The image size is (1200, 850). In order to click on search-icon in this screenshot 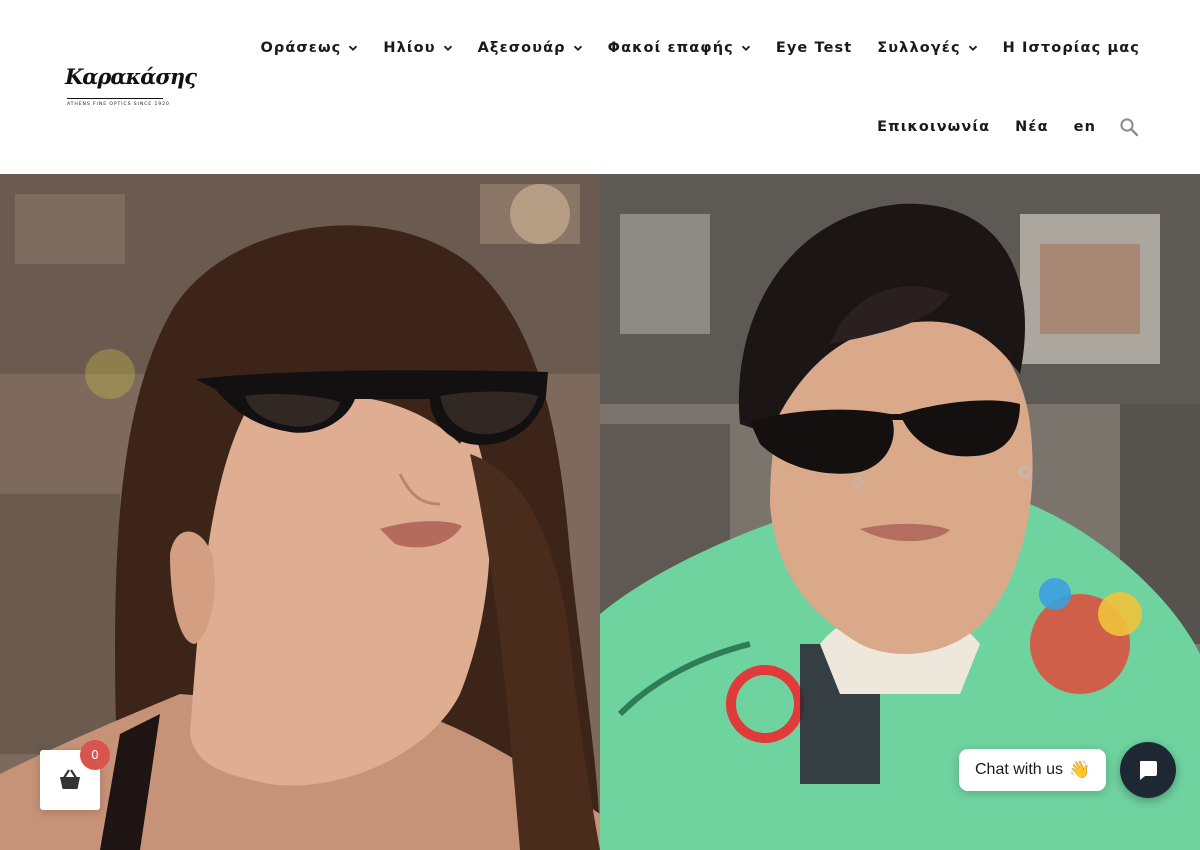, I will do `click(1129, 127)`.